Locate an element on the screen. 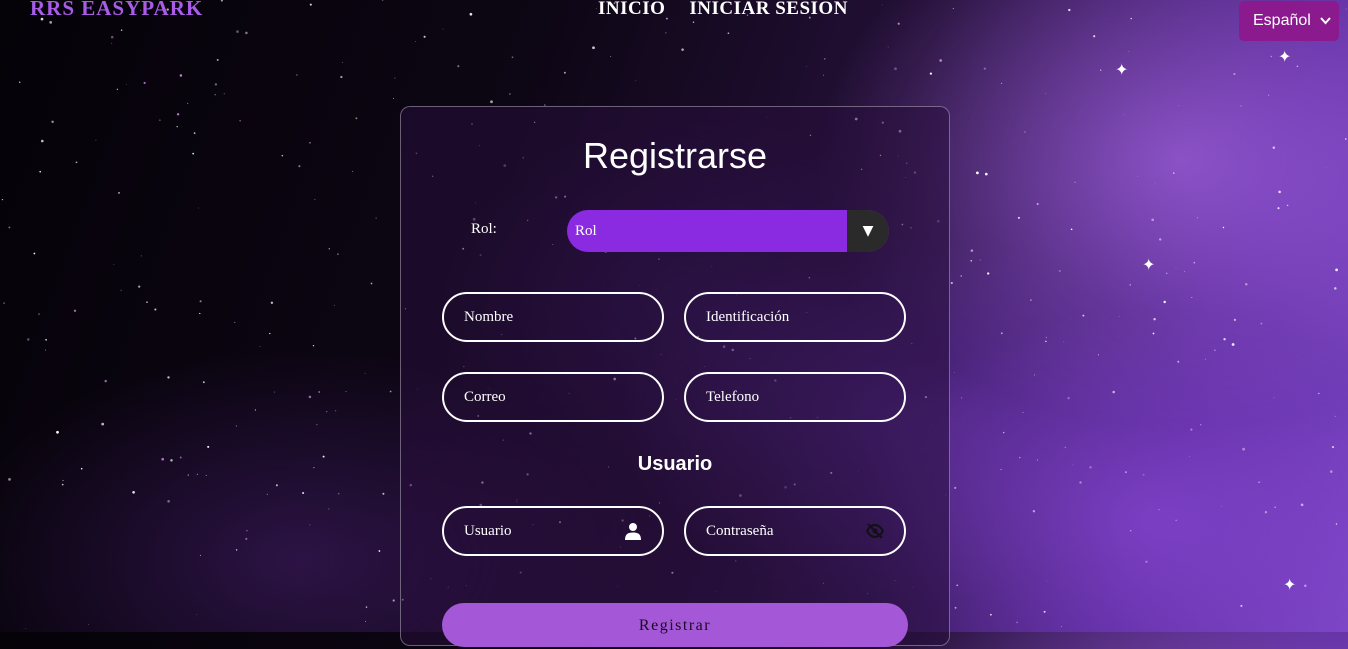 The width and height of the screenshot is (1348, 649). language-select: Español is located at coordinates (1289, 21).